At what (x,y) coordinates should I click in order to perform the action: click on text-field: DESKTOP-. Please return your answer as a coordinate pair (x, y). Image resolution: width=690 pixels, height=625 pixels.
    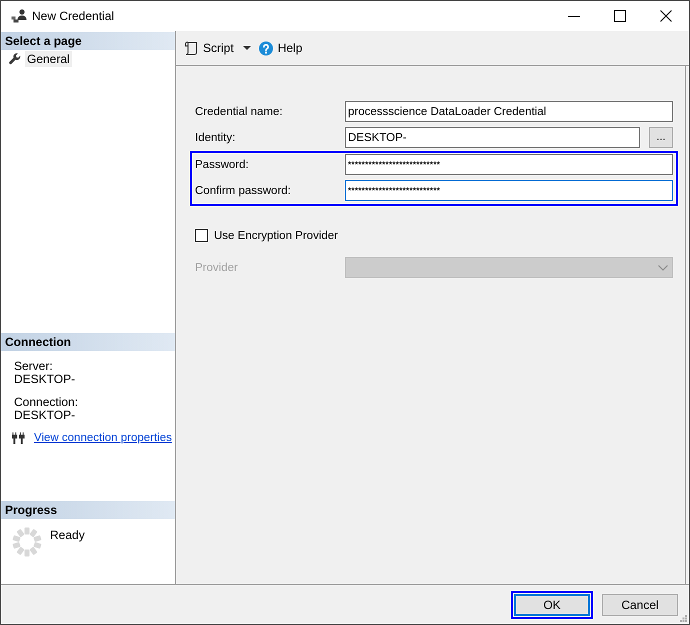
    Looking at the image, I should click on (492, 137).